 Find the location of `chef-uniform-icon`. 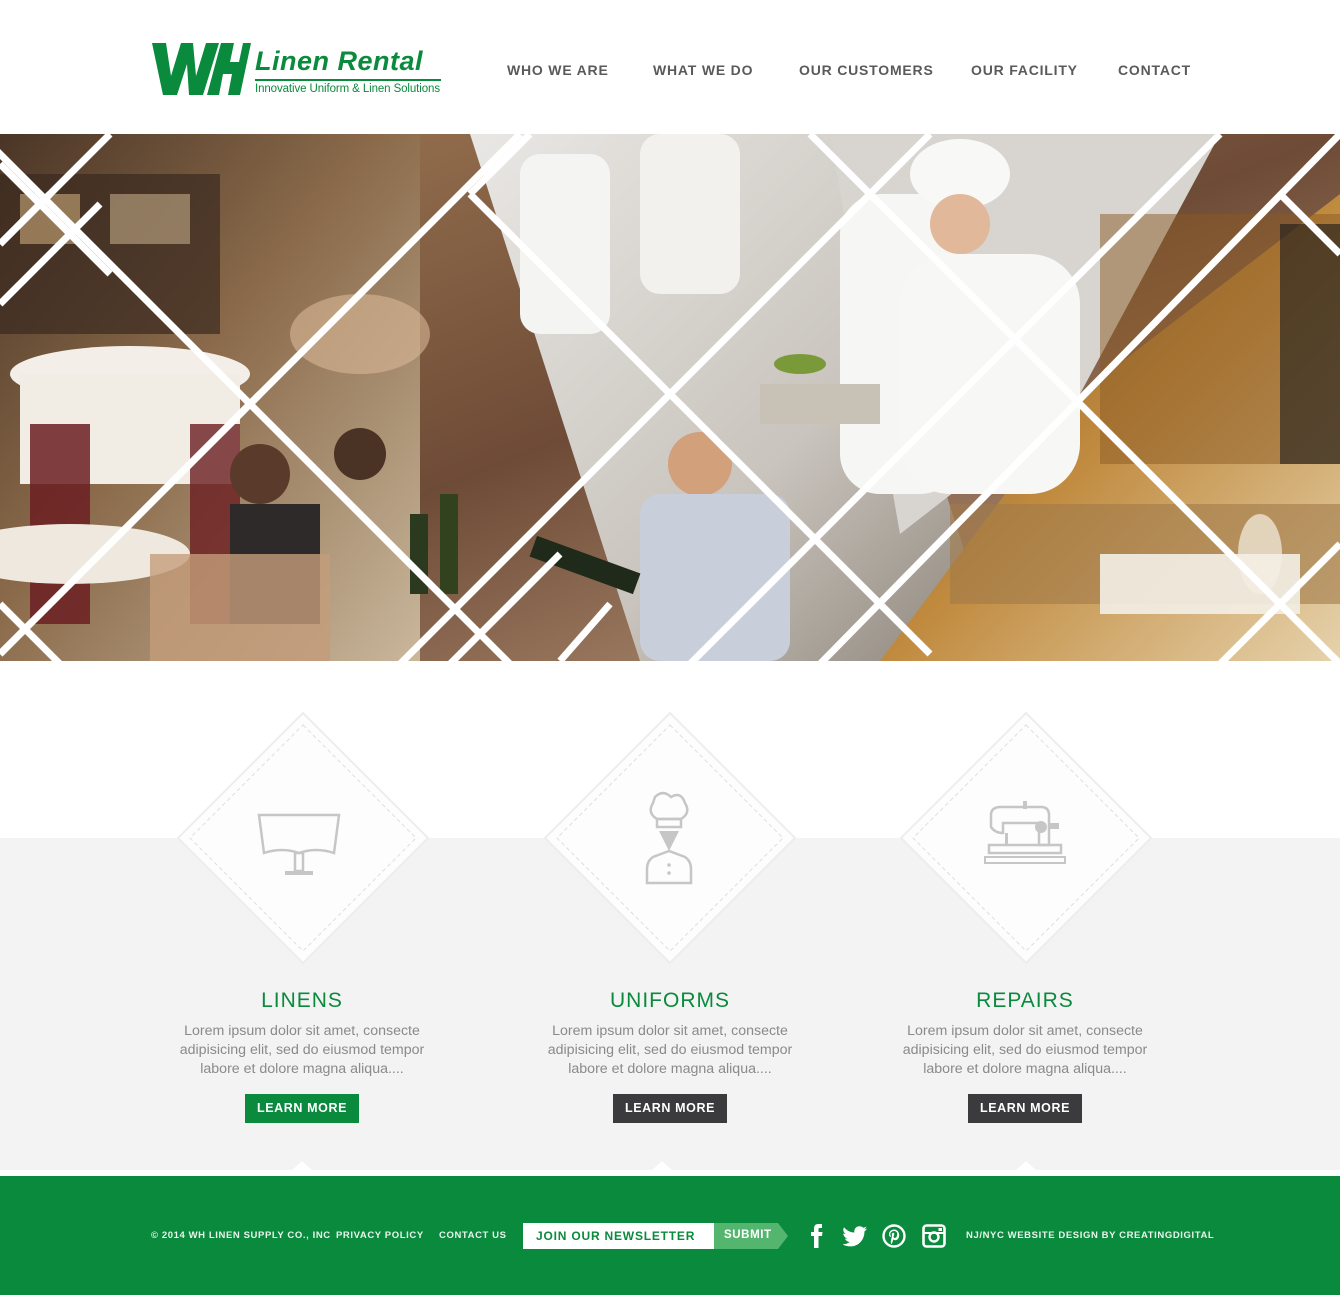

chef-uniform-icon is located at coordinates (669, 838).